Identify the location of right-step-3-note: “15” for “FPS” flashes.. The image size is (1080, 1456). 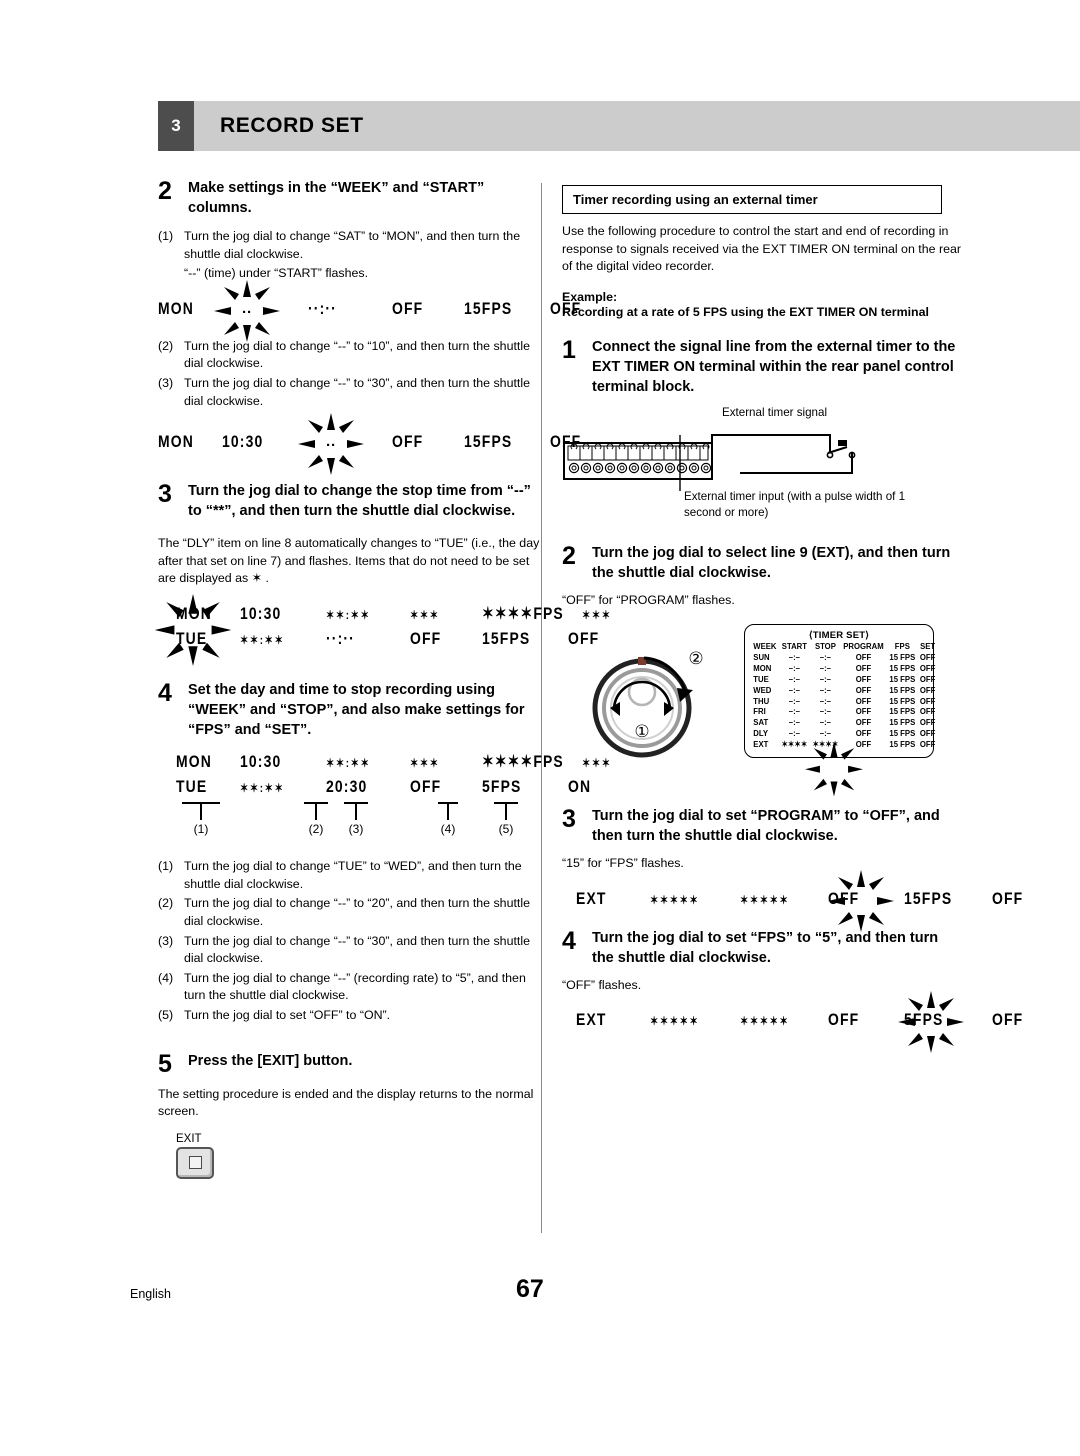
(623, 863).